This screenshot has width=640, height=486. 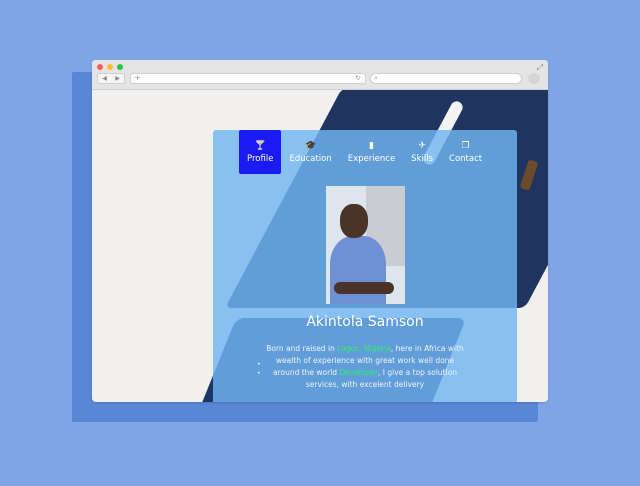 I want to click on nav-skills-label: Skills, so click(x=422, y=158).